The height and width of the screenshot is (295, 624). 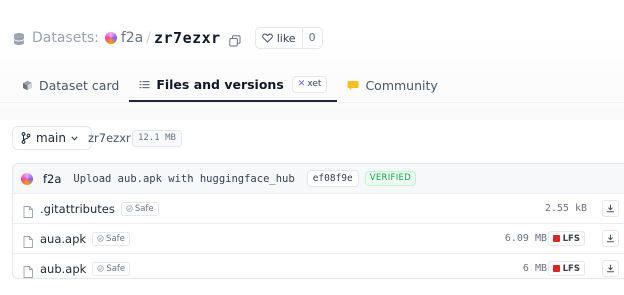 I want to click on like-toggle: like, so click(x=279, y=38).